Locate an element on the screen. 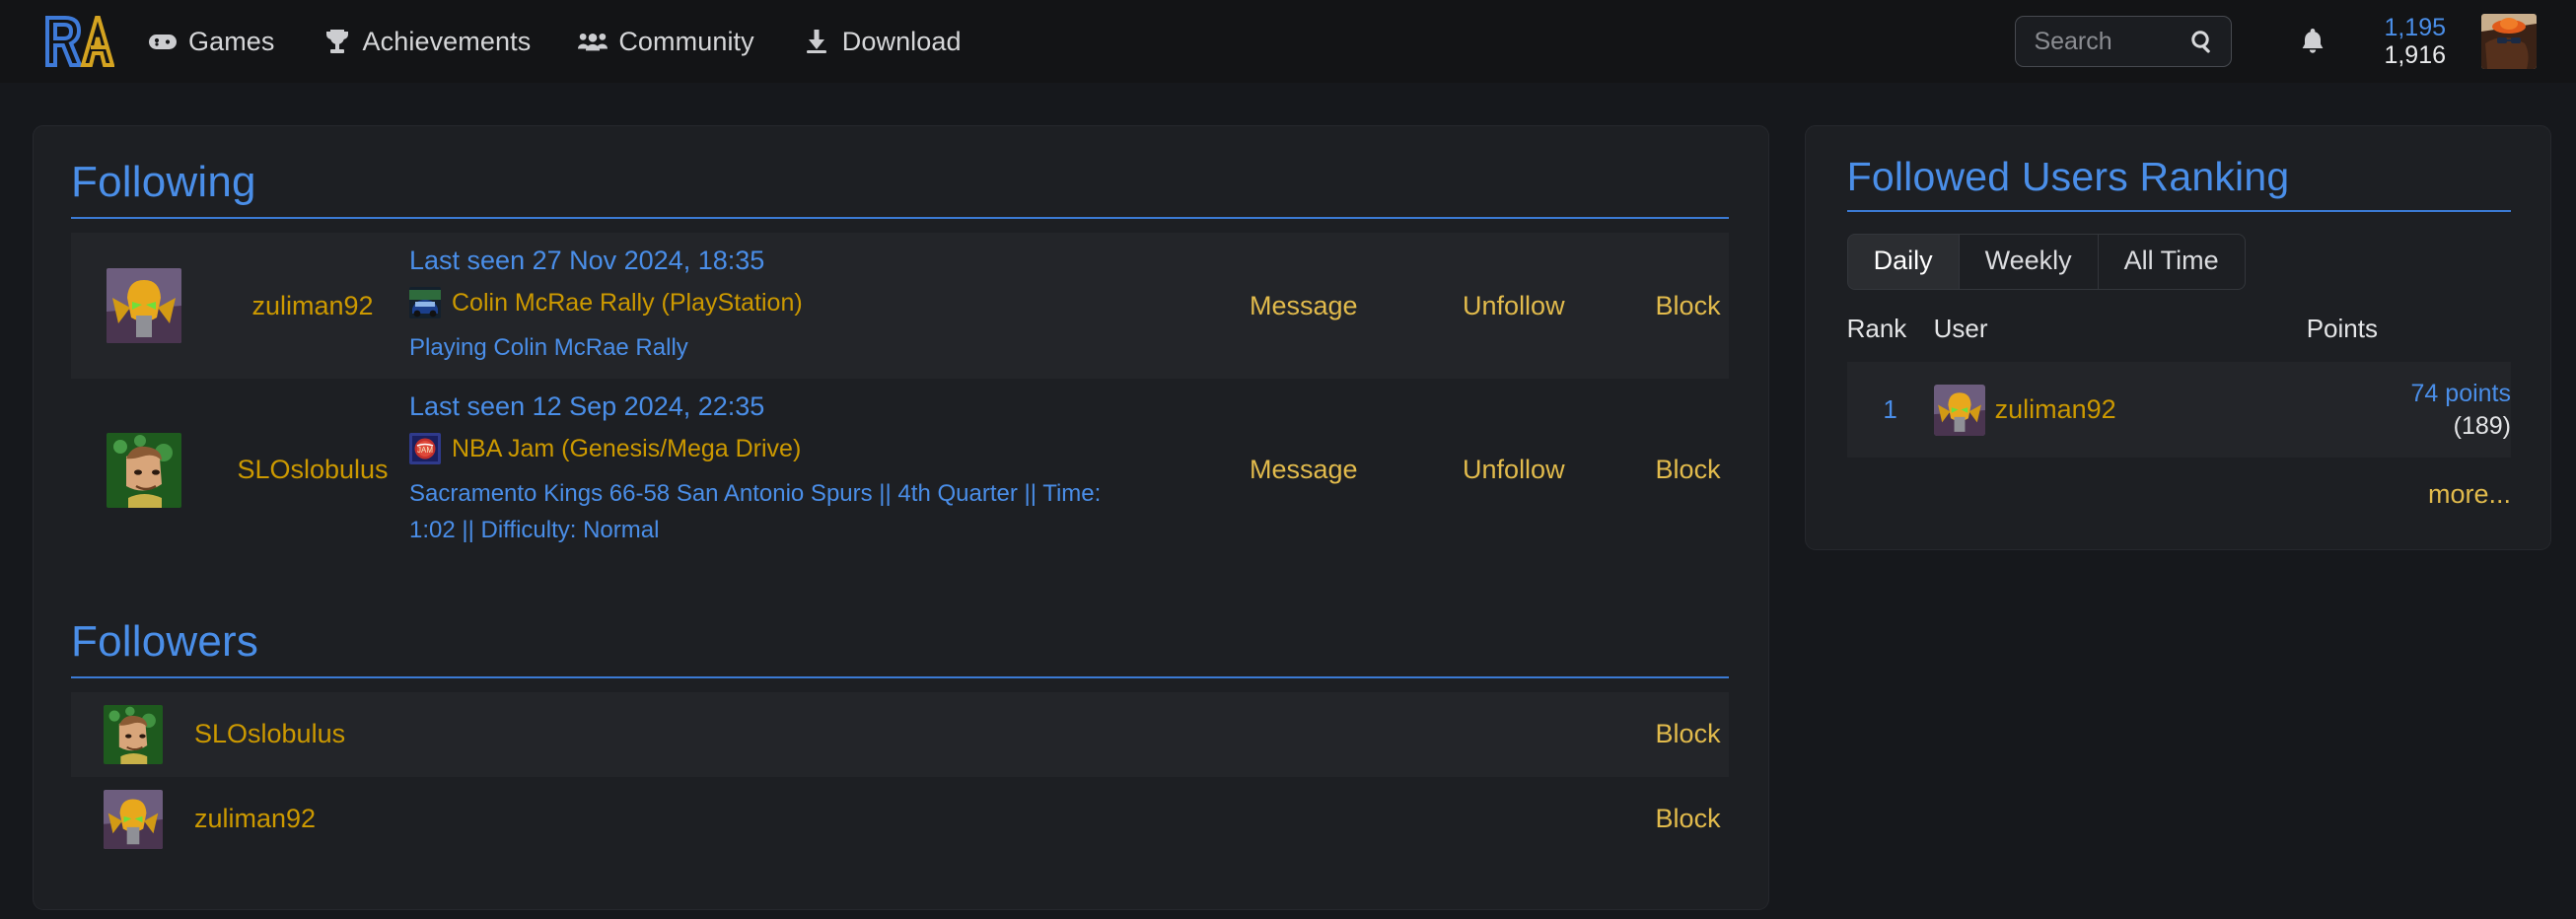 The height and width of the screenshot is (919, 2576). tab-daily: Daily is located at coordinates (1902, 262).